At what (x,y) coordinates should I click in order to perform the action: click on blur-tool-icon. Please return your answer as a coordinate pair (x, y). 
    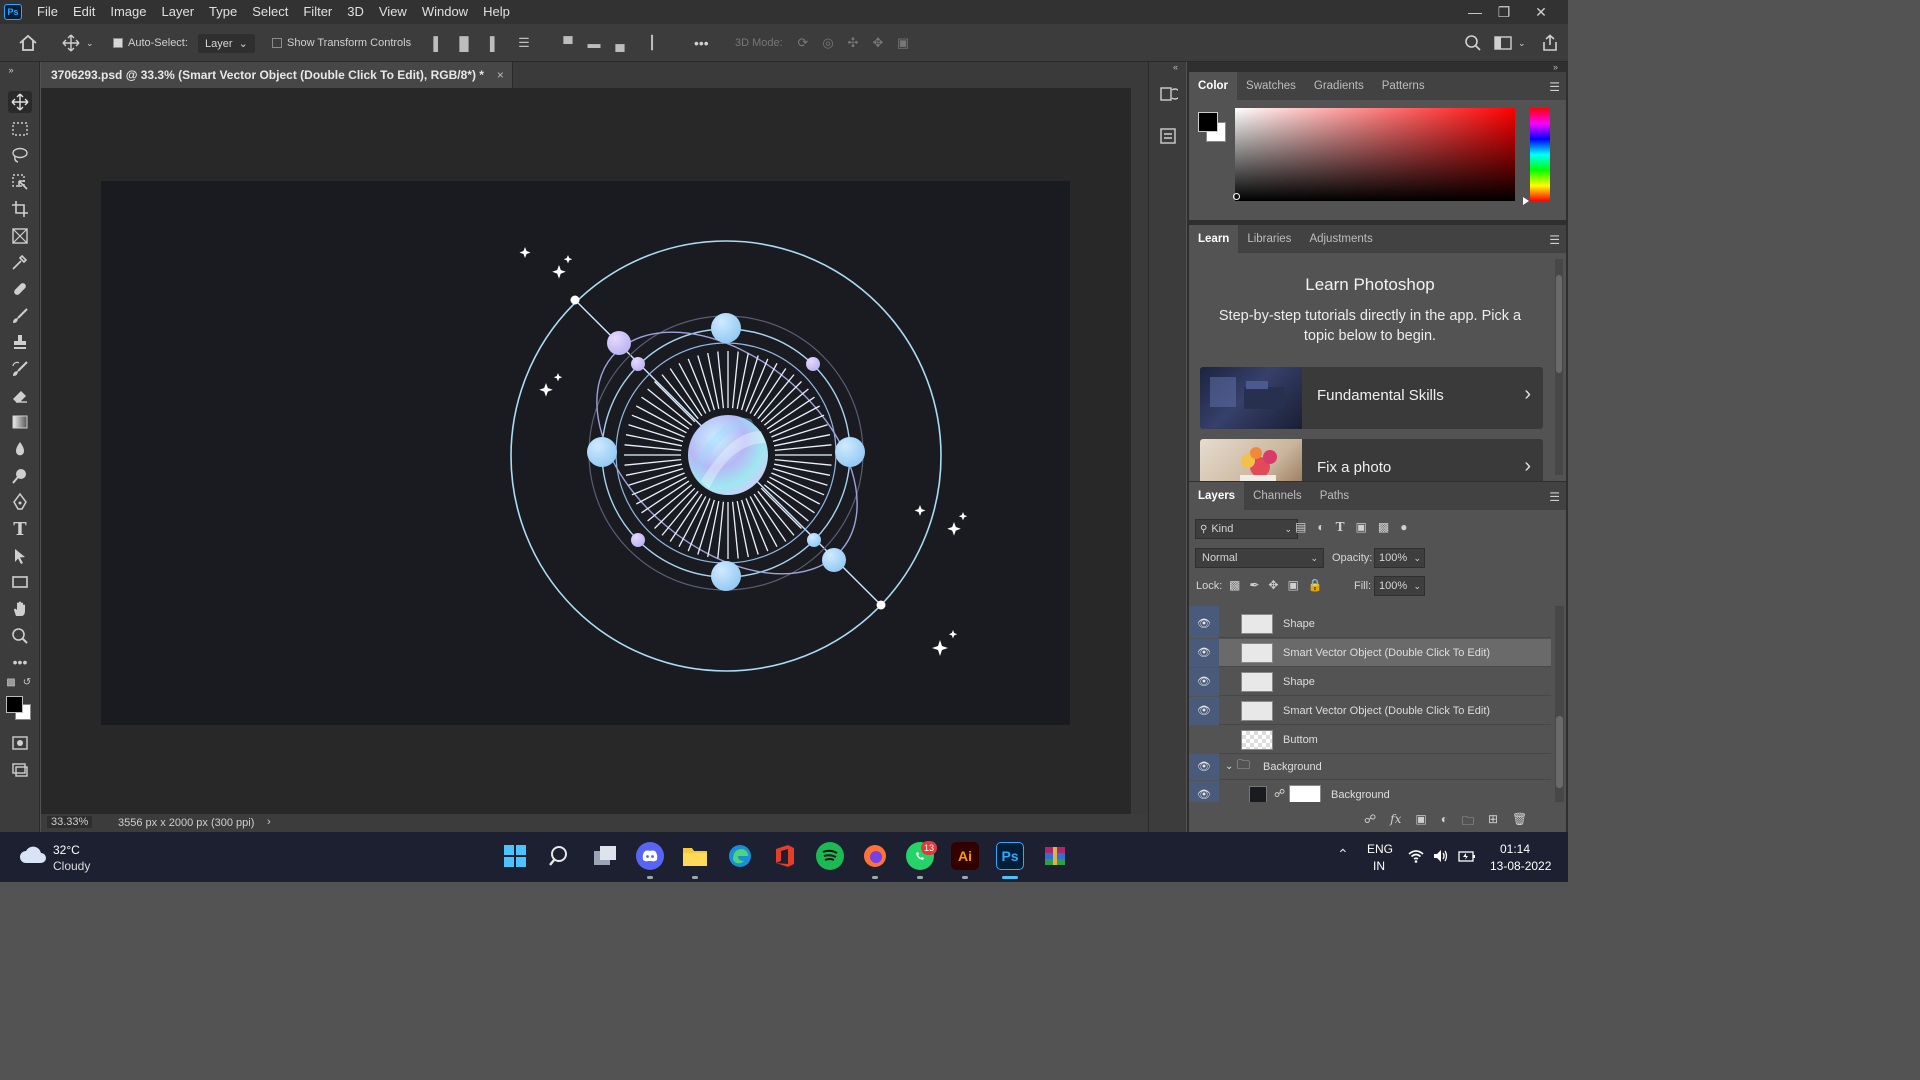
    Looking at the image, I should click on (20, 449).